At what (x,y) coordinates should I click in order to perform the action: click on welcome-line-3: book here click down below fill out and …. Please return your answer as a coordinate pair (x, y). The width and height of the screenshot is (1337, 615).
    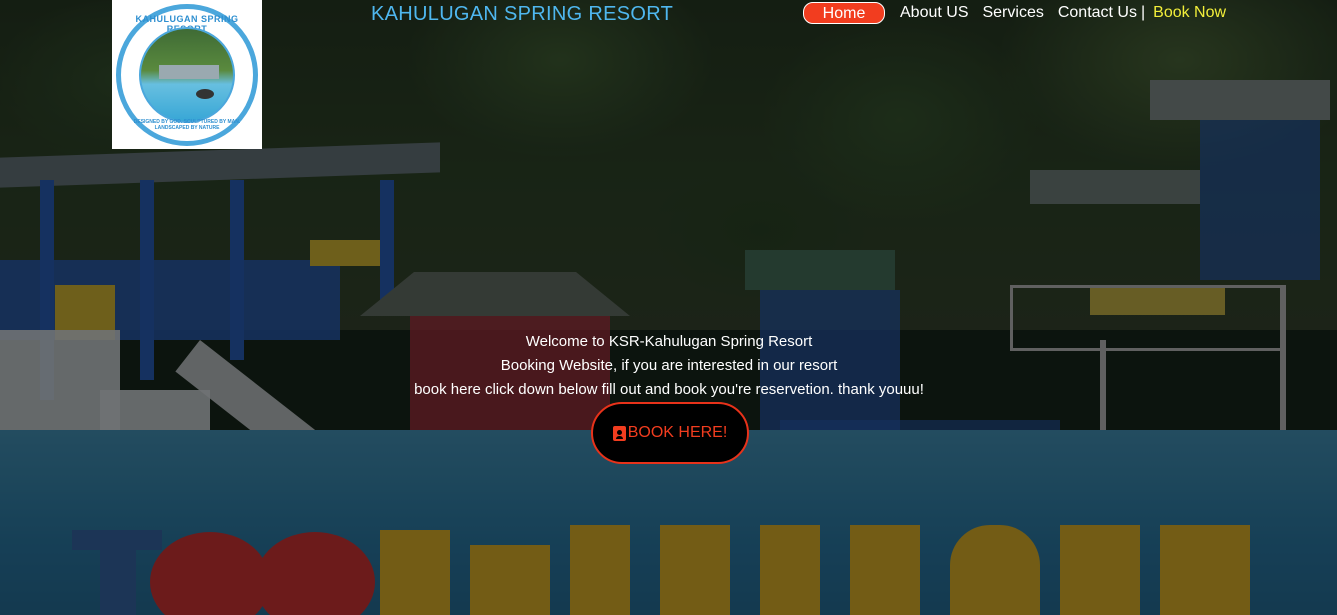
    Looking at the image, I should click on (669, 389).